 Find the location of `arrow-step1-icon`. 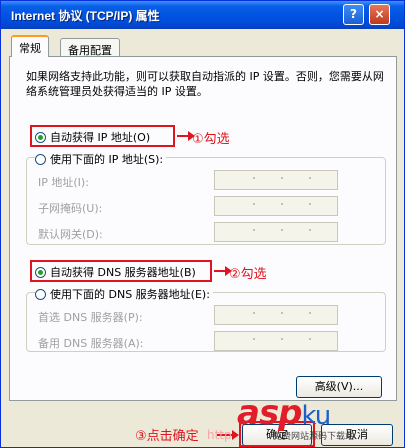

arrow-step1-icon is located at coordinates (186, 136).